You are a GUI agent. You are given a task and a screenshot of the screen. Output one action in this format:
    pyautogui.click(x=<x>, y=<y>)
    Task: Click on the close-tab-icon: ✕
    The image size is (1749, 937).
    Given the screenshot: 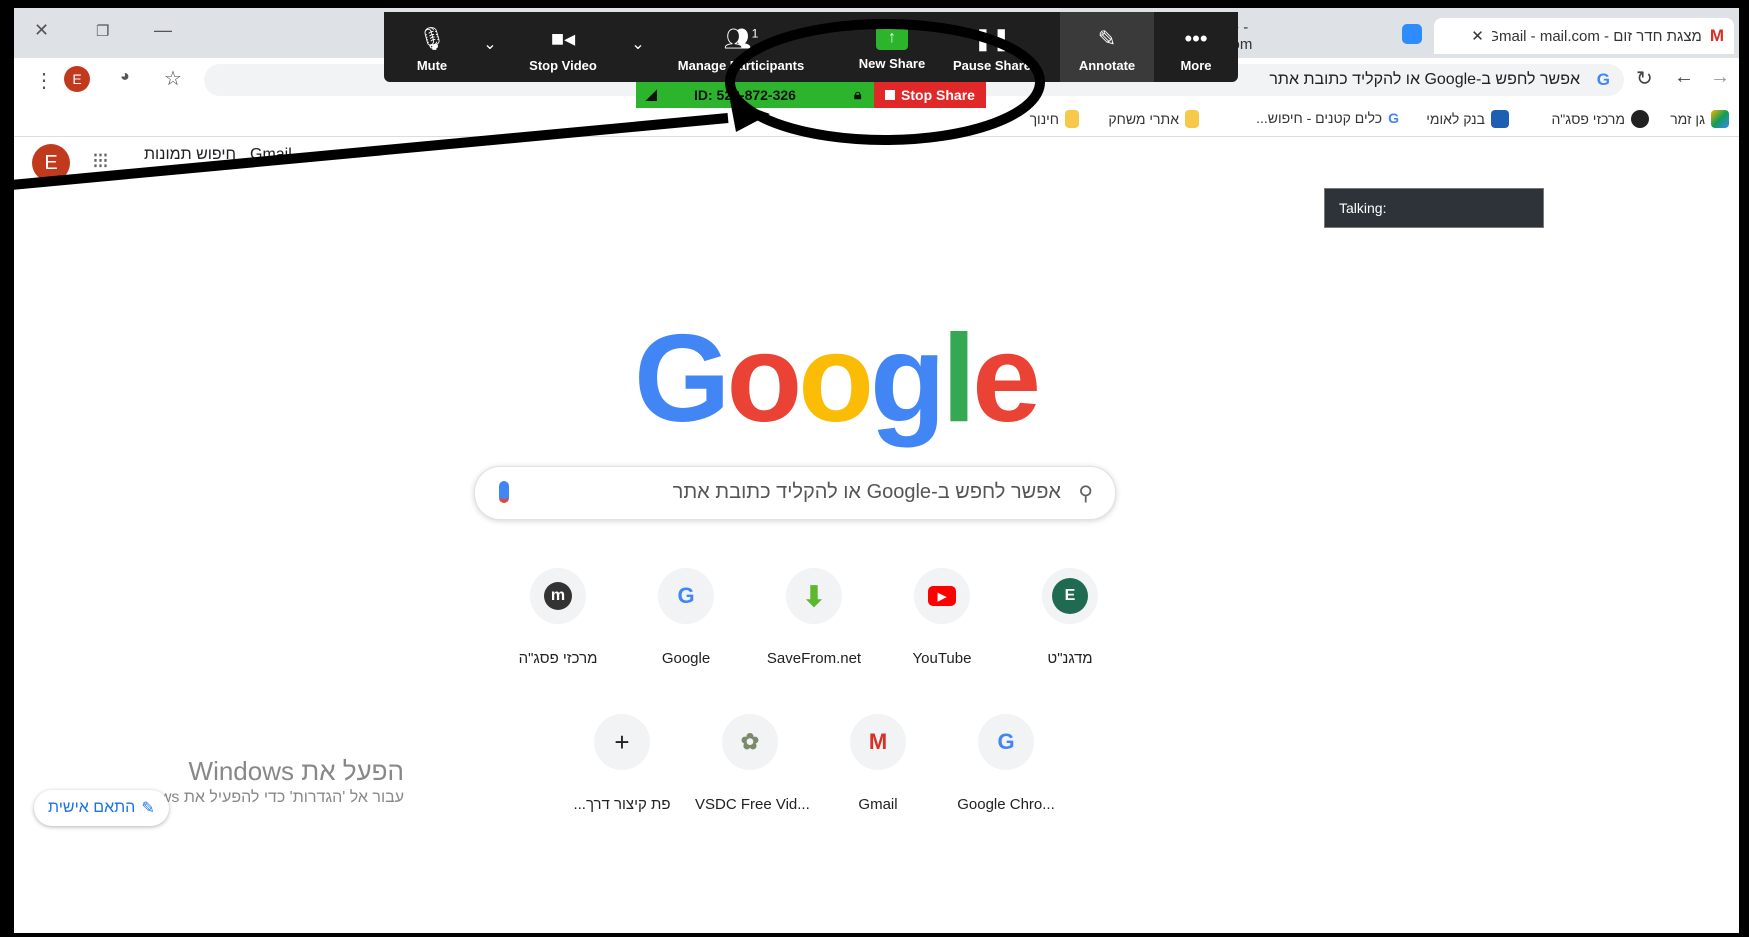 What is the action you would take?
    pyautogui.click(x=1477, y=36)
    